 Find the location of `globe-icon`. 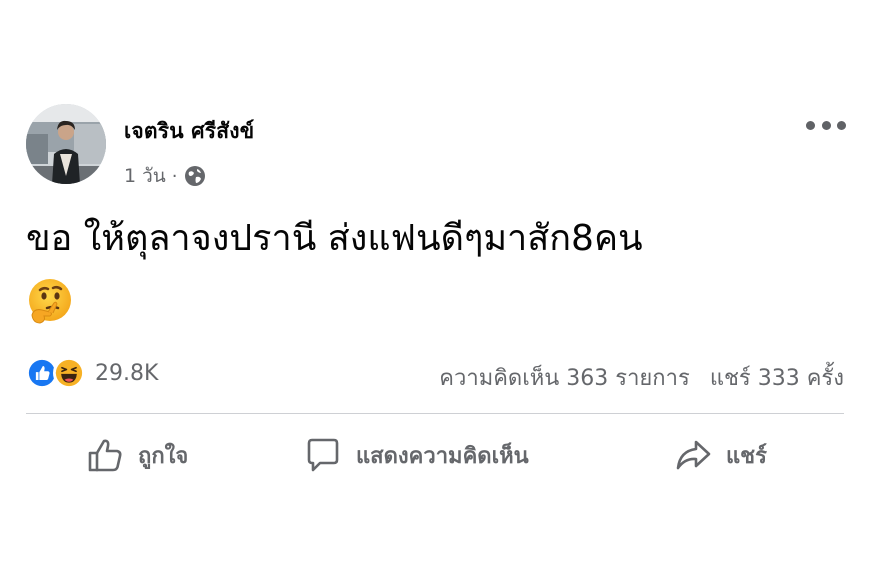

globe-icon is located at coordinates (195, 176).